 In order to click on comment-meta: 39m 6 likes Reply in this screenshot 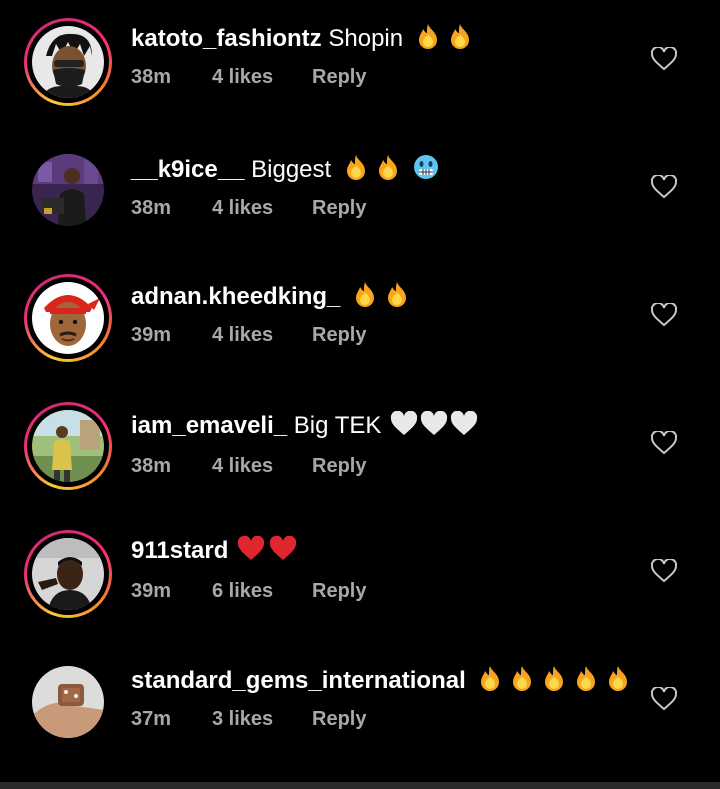, I will do `click(248, 591)`.